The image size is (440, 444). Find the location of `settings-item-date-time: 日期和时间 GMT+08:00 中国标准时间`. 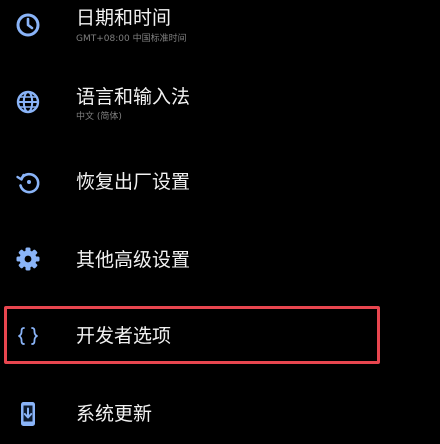

settings-item-date-time: 日期和时间 GMT+08:00 中国标准时间 is located at coordinates (220, 32).